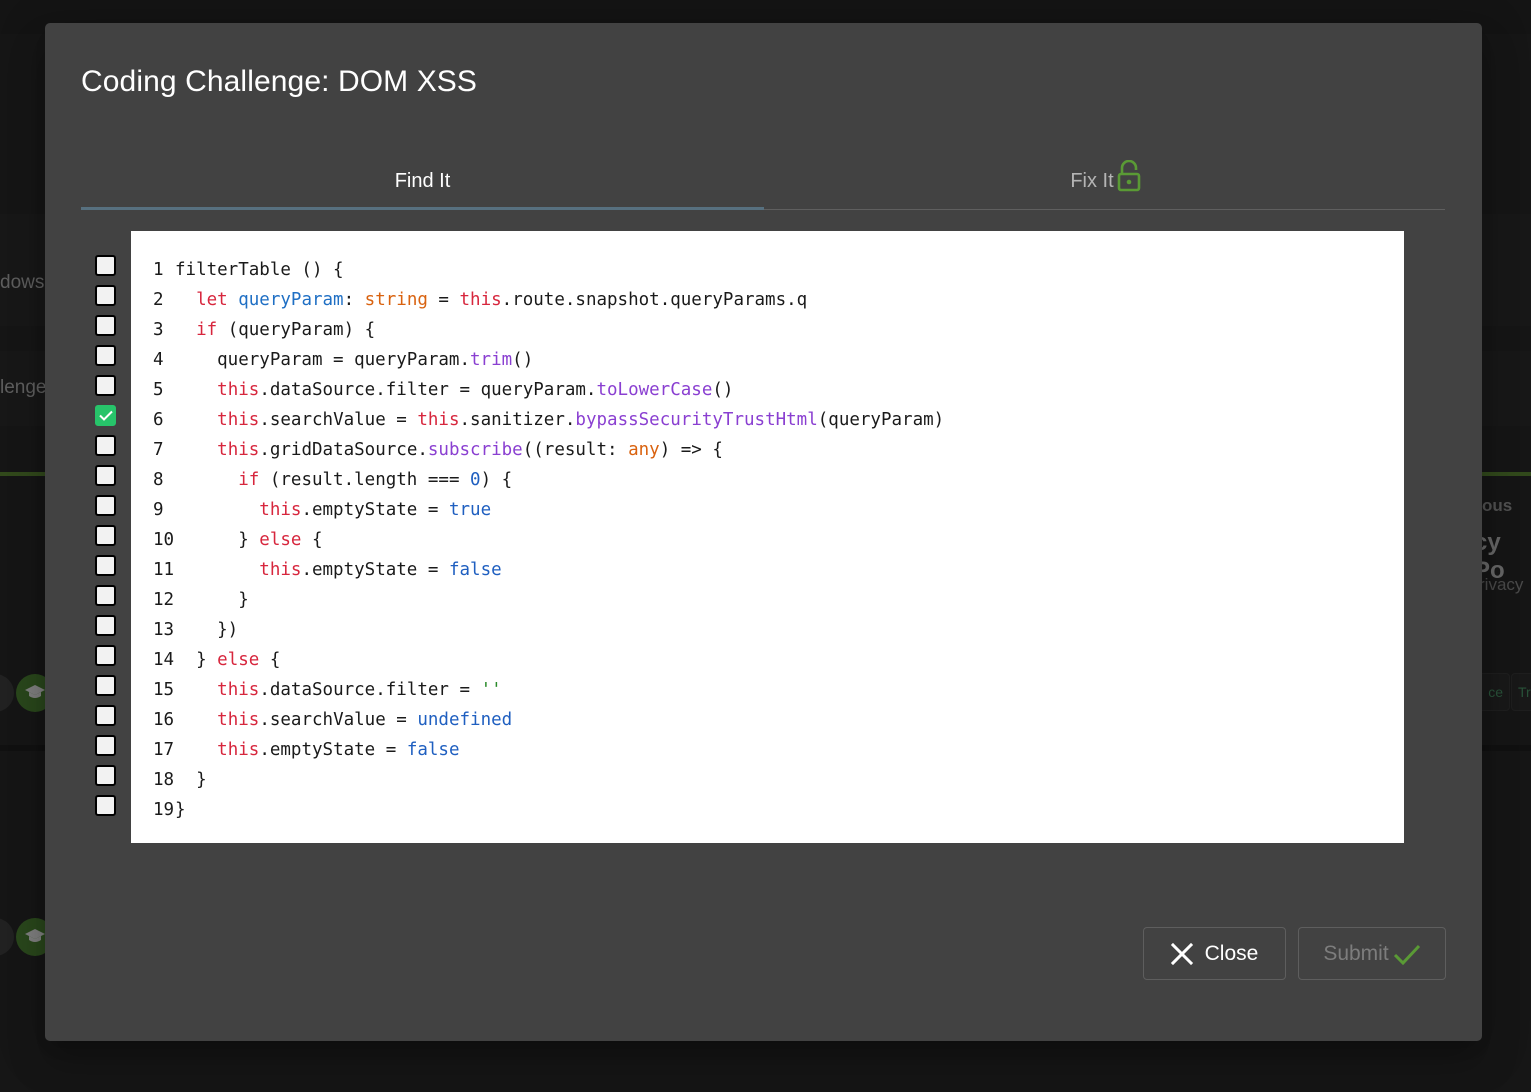 This screenshot has width=1531, height=1092. Describe the element at coordinates (365, 480) in the screenshot. I see `code-token: (result.length ===` at that location.